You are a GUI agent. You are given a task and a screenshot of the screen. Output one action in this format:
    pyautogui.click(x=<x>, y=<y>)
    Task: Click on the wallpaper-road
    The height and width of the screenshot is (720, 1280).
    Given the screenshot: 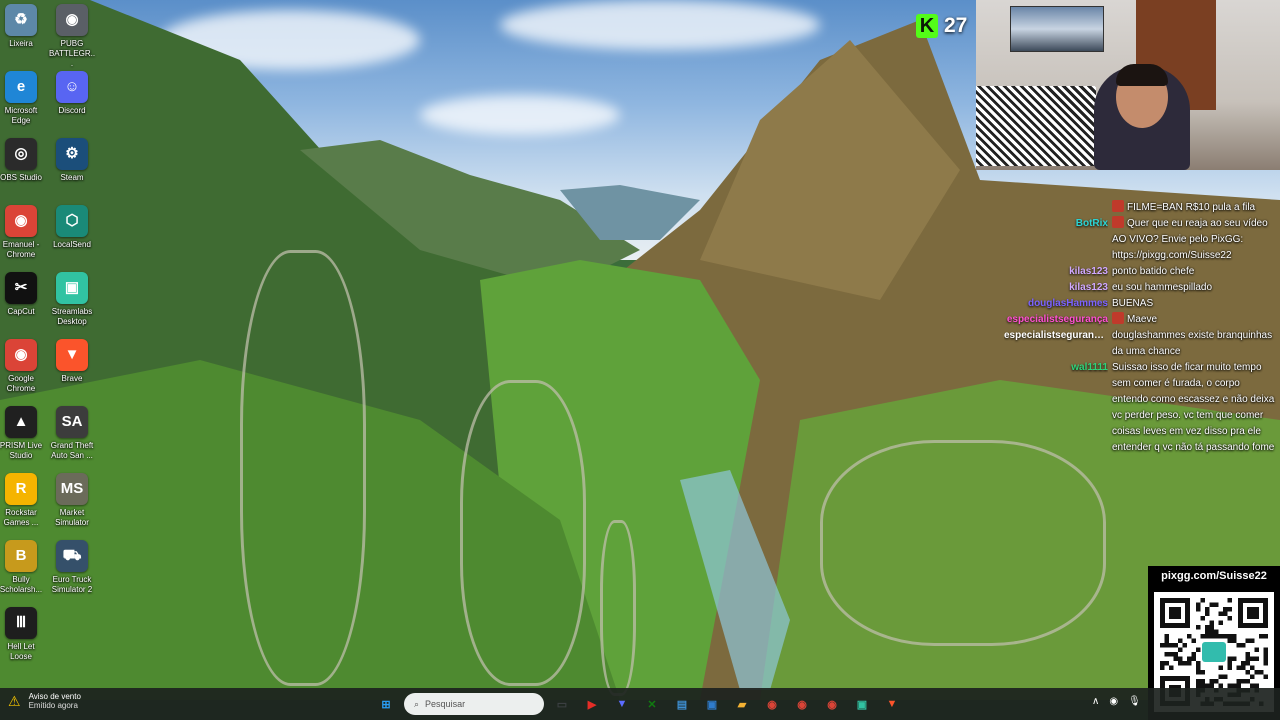 What is the action you would take?
    pyautogui.click(x=618, y=608)
    